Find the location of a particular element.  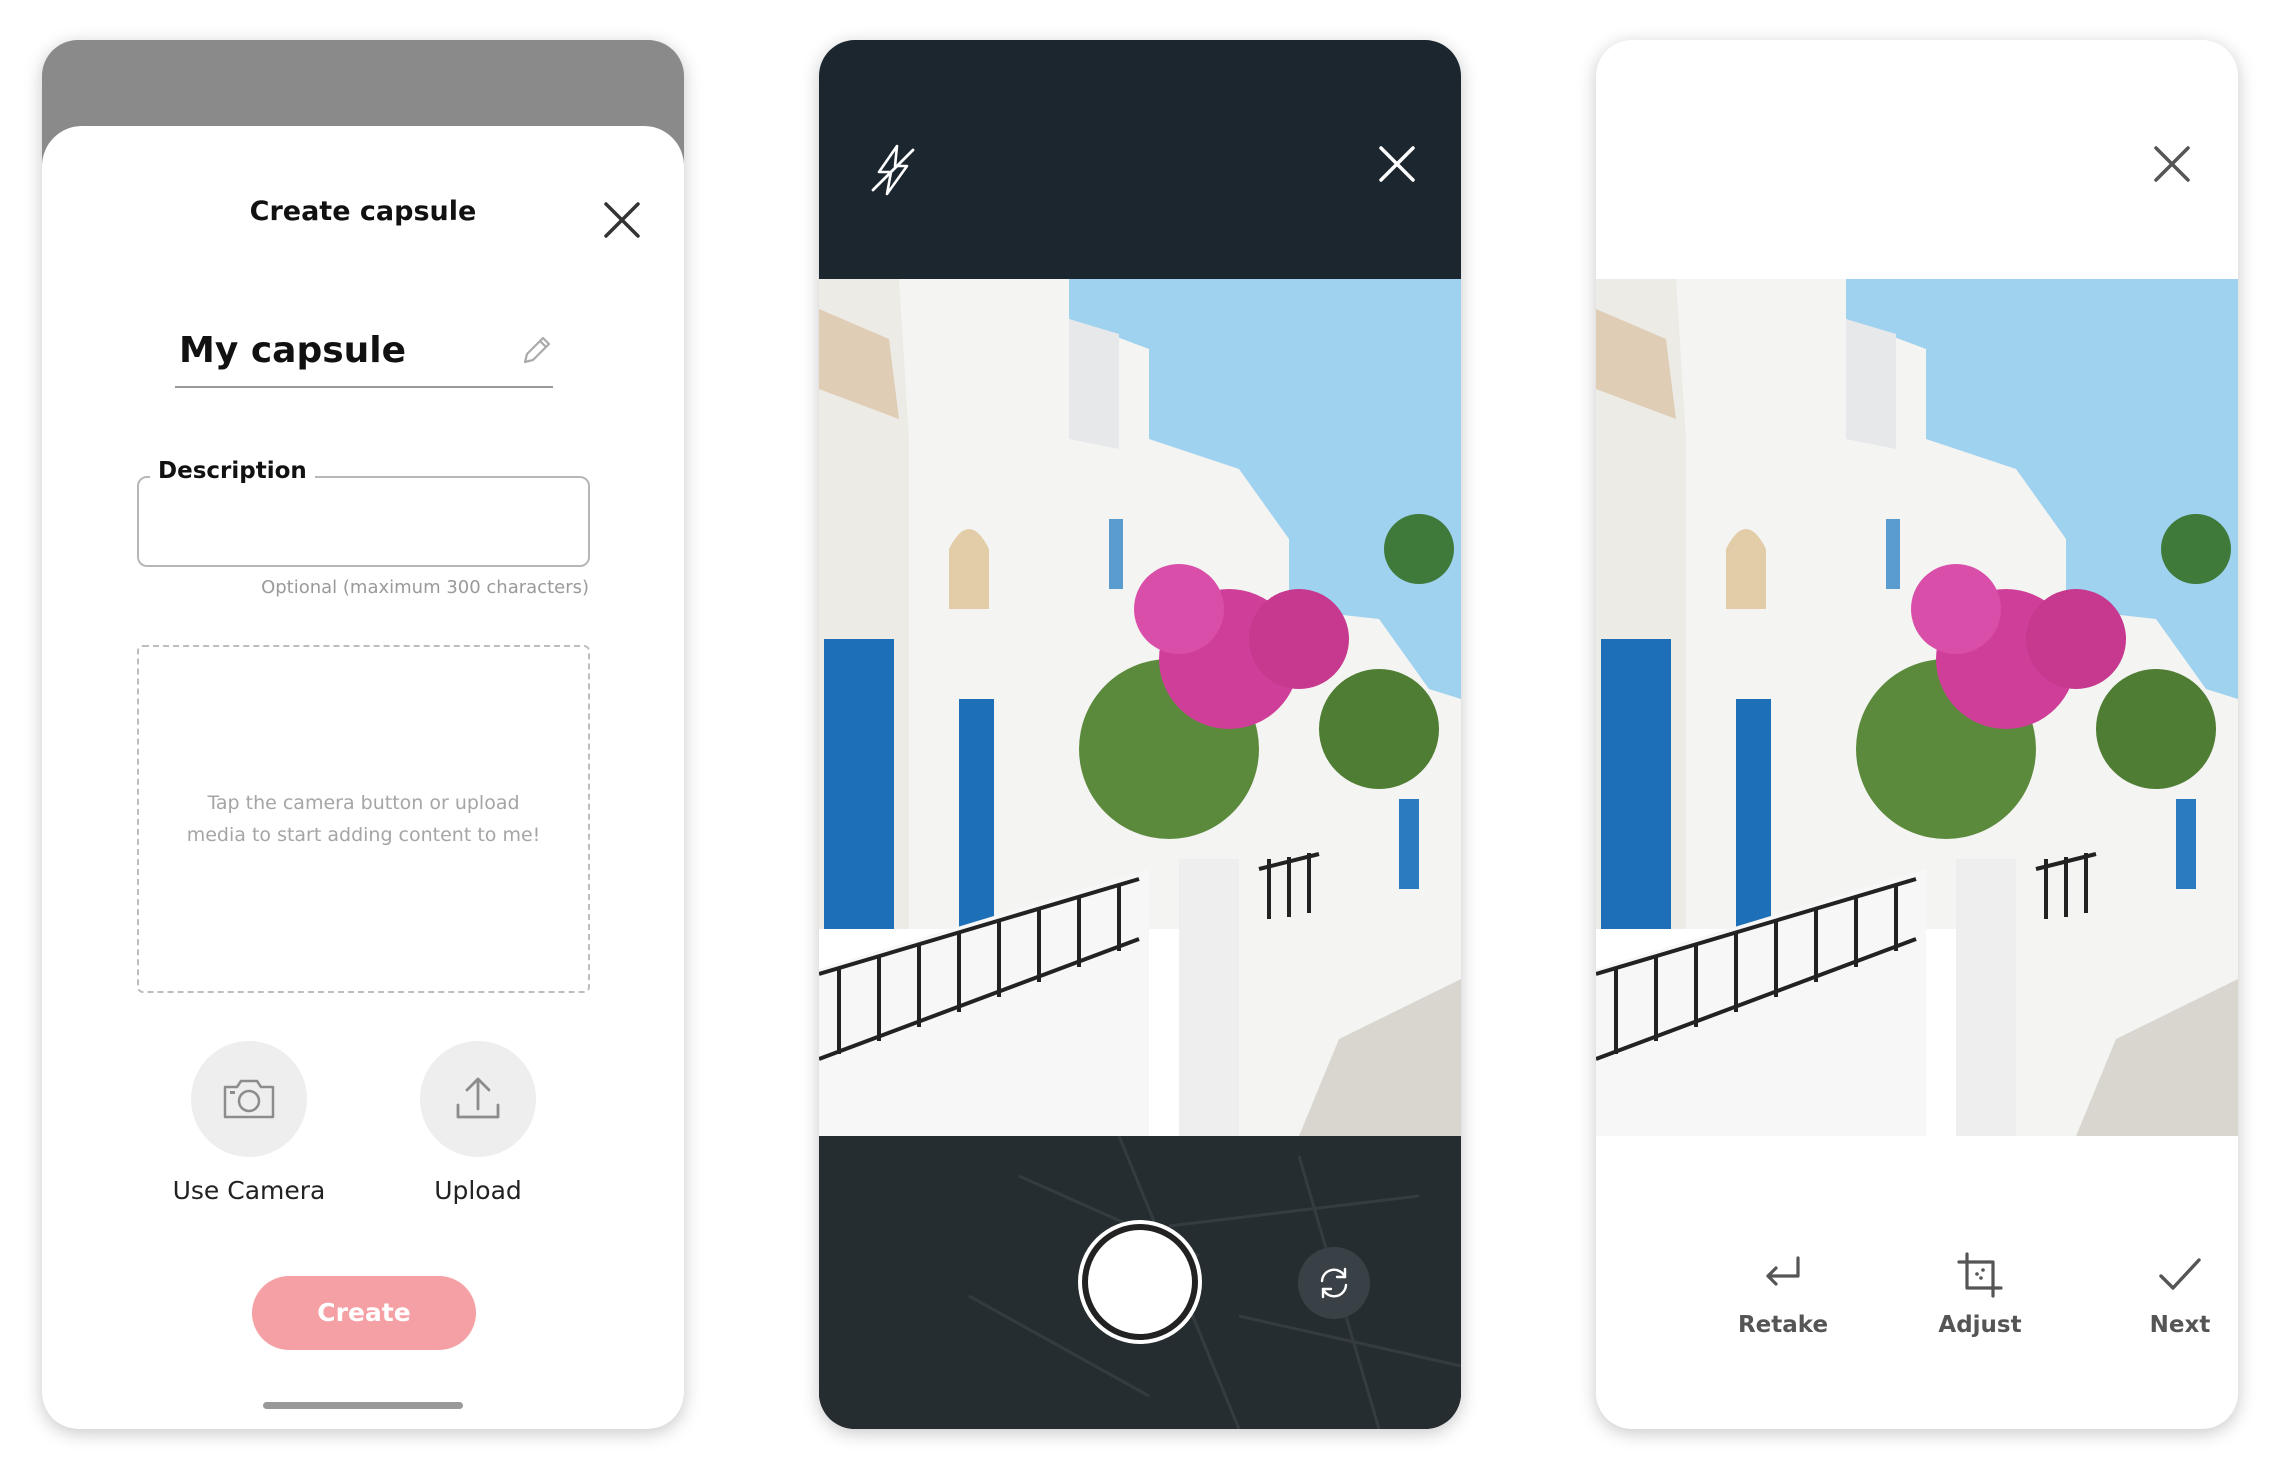

page-title: Create capsule is located at coordinates (363, 211).